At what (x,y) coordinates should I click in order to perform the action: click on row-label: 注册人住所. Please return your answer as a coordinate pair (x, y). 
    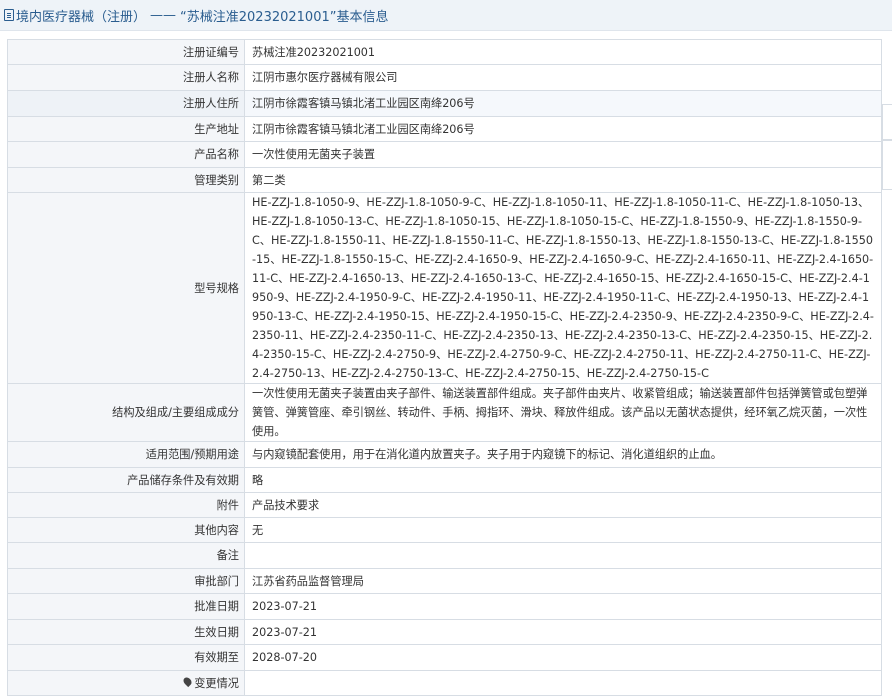
    Looking at the image, I should click on (126, 103).